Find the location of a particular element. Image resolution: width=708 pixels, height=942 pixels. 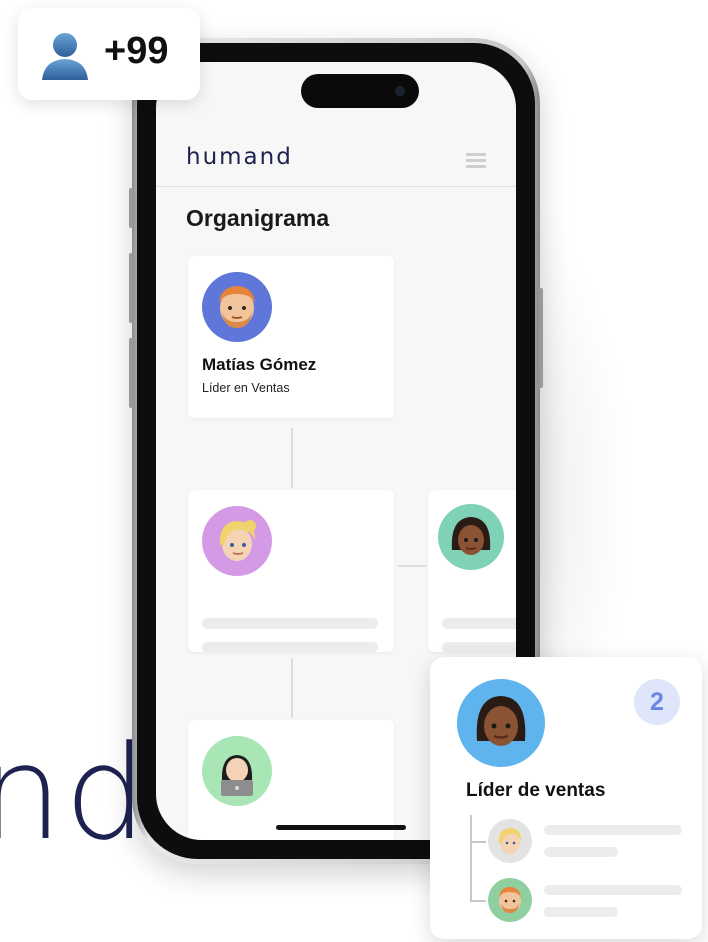

team-title: Líder de ventas is located at coordinates (536, 790).